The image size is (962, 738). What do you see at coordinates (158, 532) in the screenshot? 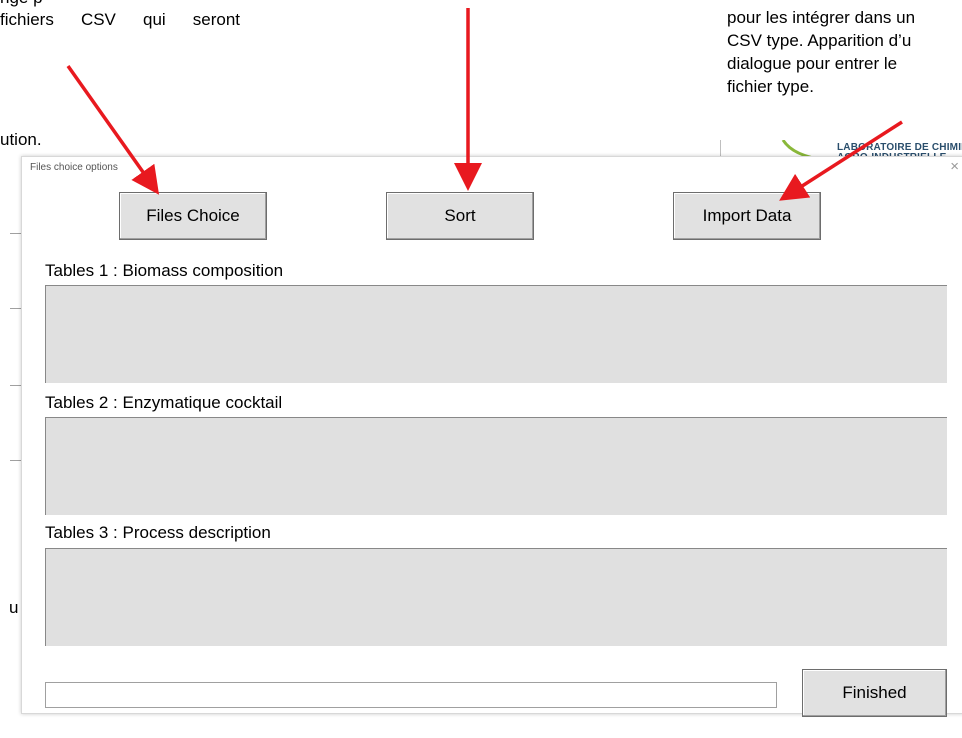
I see `table-3-label: Tables 3 : Process description` at bounding box center [158, 532].